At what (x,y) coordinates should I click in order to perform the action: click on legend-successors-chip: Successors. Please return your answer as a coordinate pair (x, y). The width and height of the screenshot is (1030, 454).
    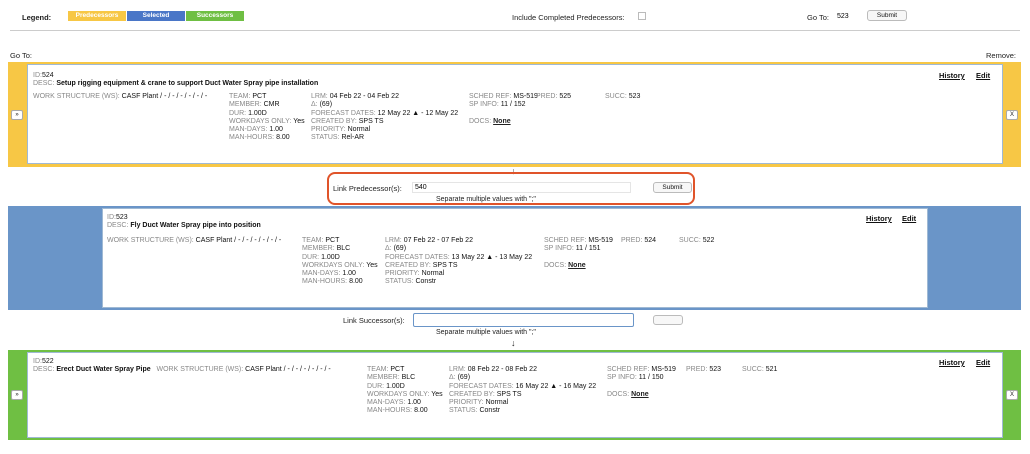
    Looking at the image, I should click on (215, 16).